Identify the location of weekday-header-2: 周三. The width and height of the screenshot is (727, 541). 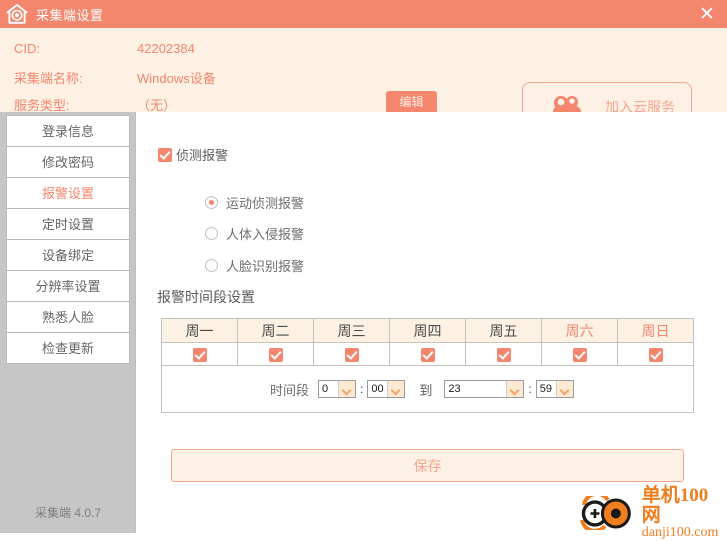
(351, 330).